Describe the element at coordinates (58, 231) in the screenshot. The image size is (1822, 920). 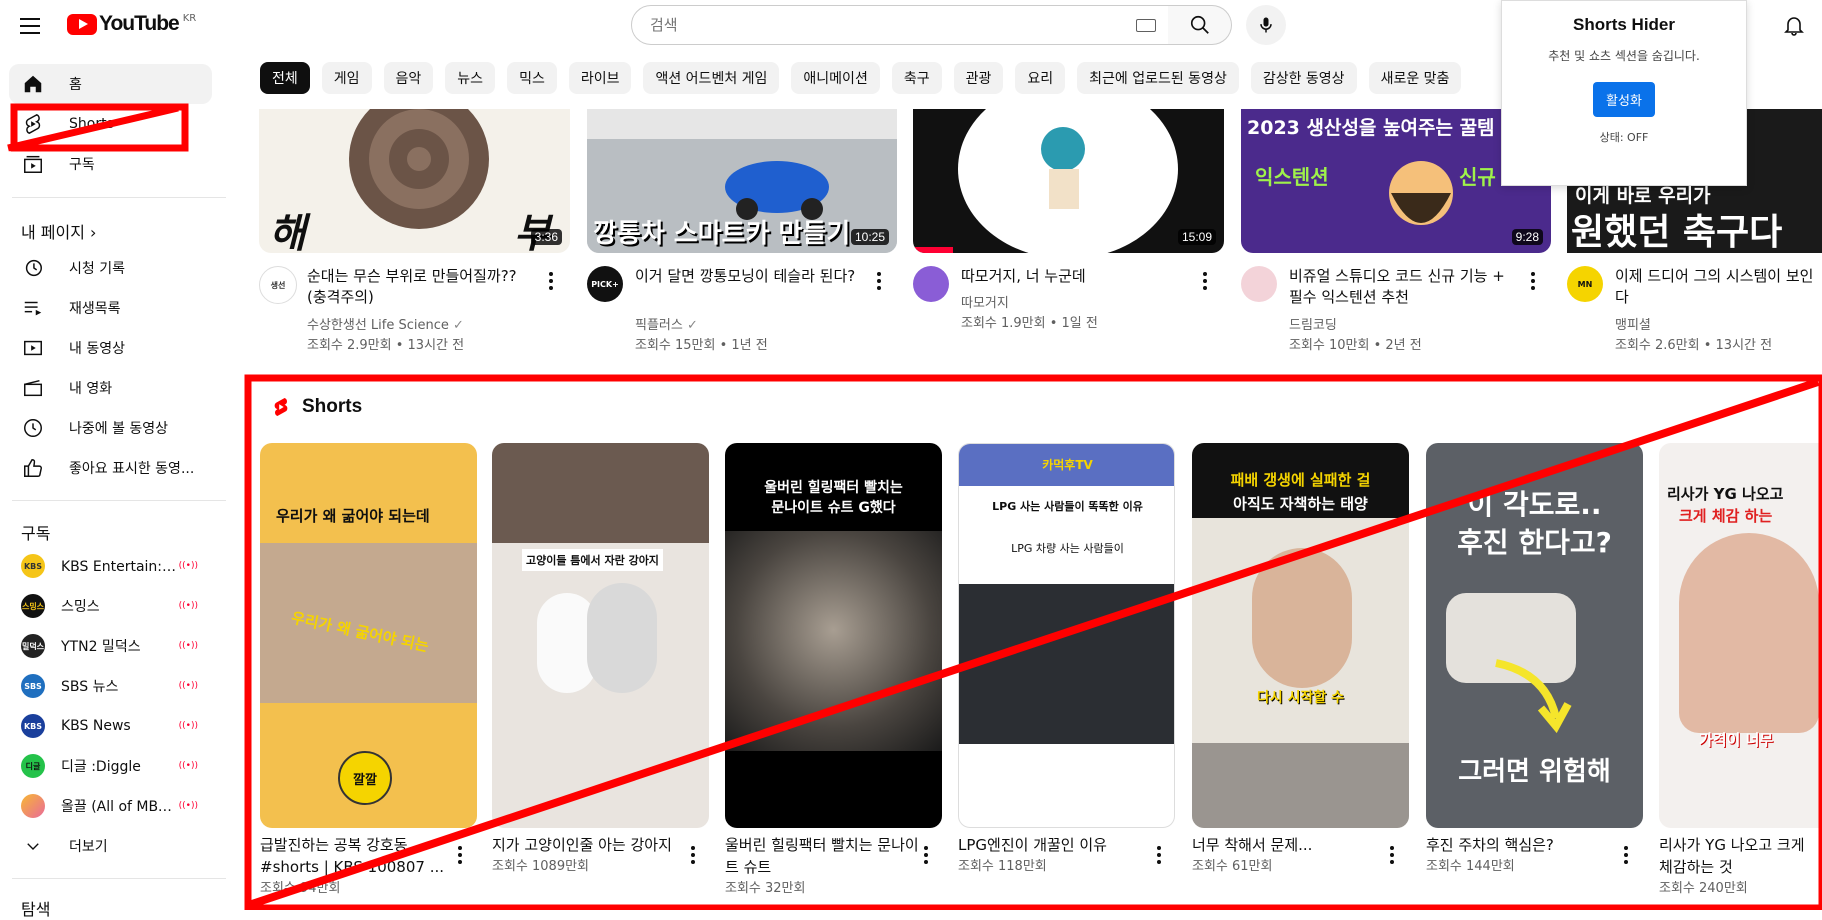
I see `my-page-heading: 내 페이지 ›` at that location.